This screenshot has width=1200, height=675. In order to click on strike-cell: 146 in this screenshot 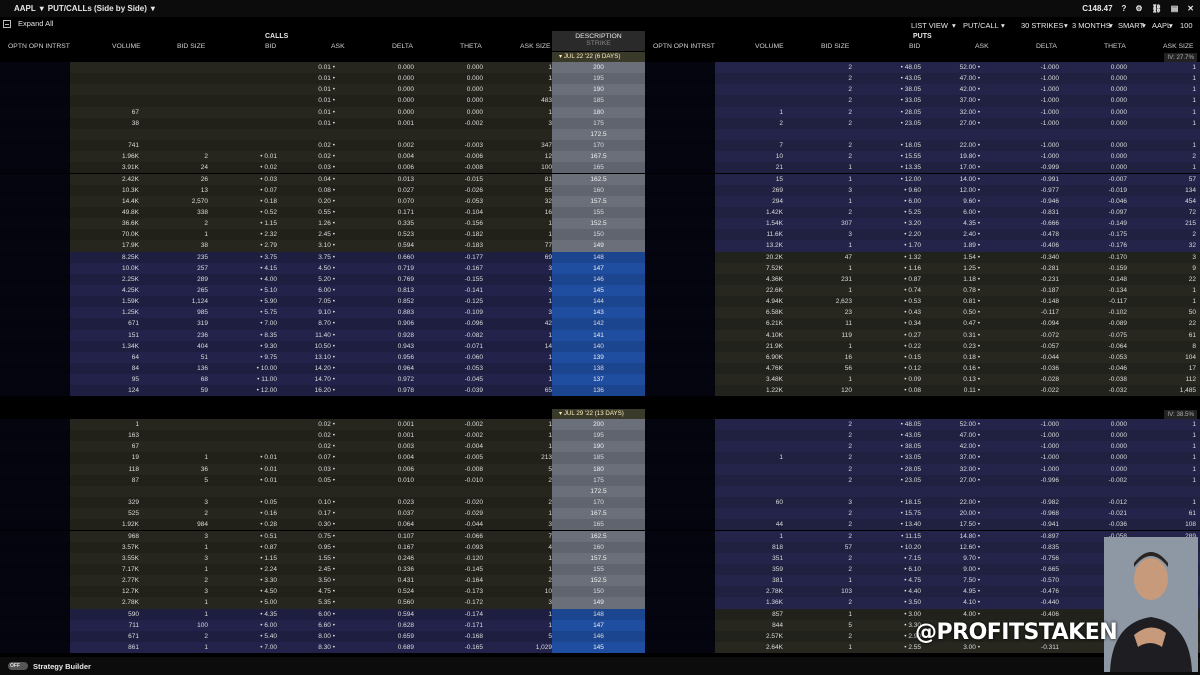, I will do `click(598, 636)`.